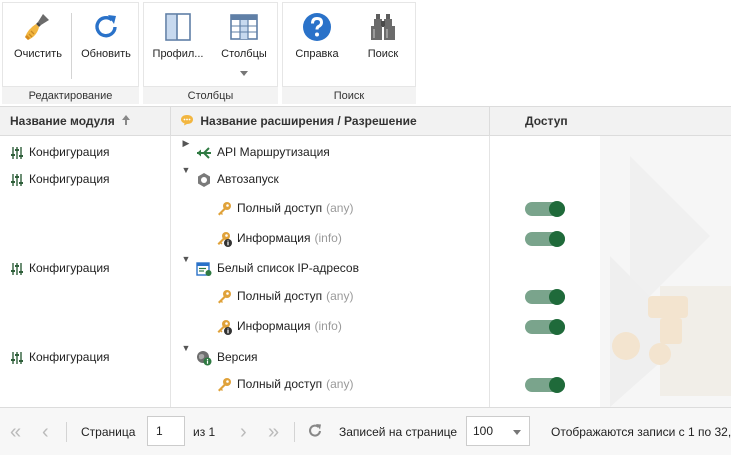  Describe the element at coordinates (178, 27) in the screenshot. I see `profile-layout-icon` at that location.